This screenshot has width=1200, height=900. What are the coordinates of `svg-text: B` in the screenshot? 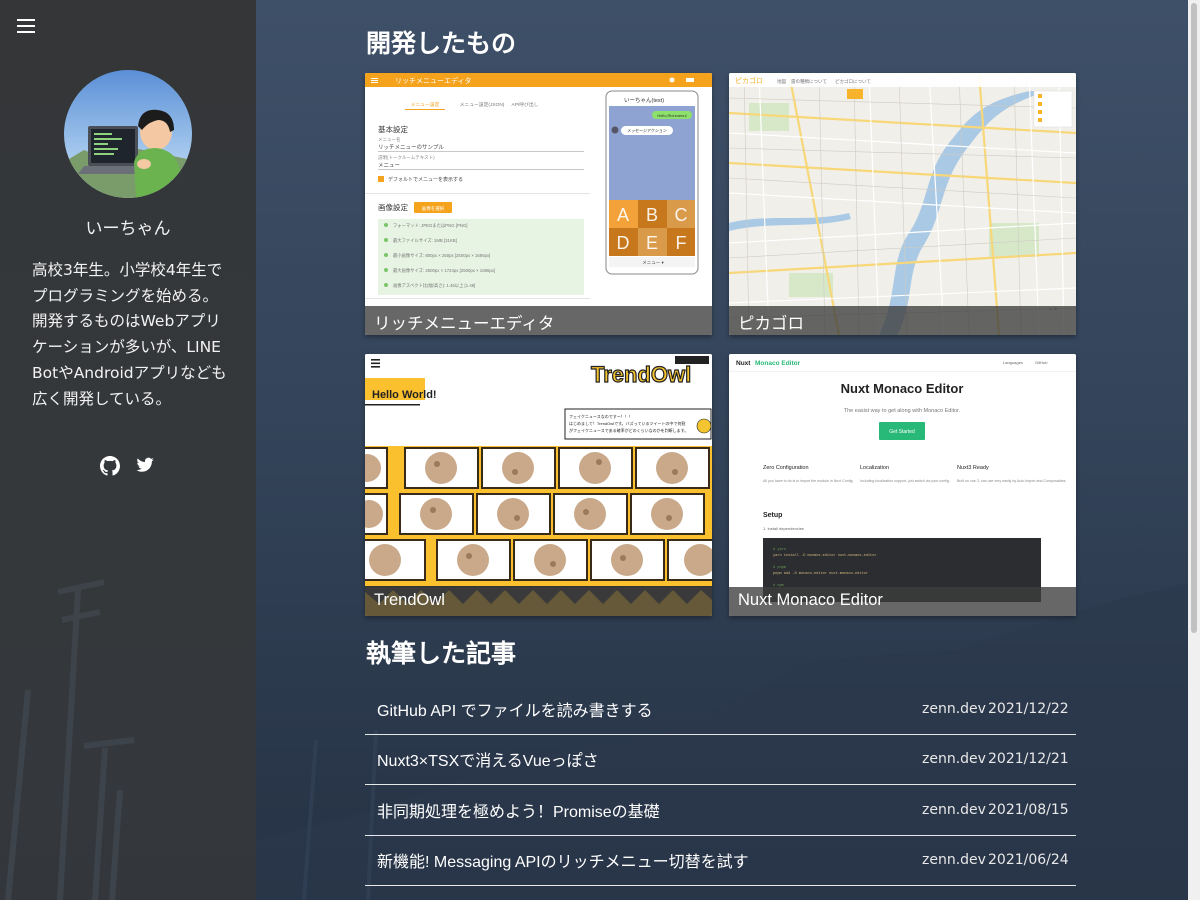 It's located at (652, 215).